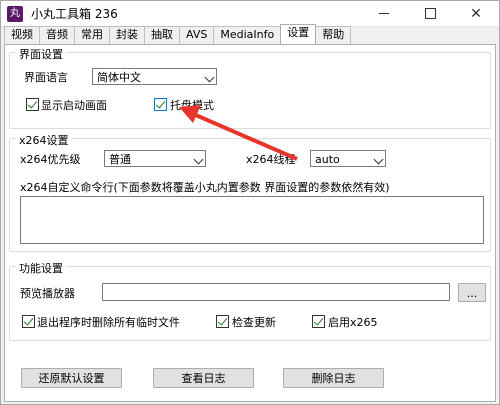  I want to click on show-splash-checkbox, so click(32, 104).